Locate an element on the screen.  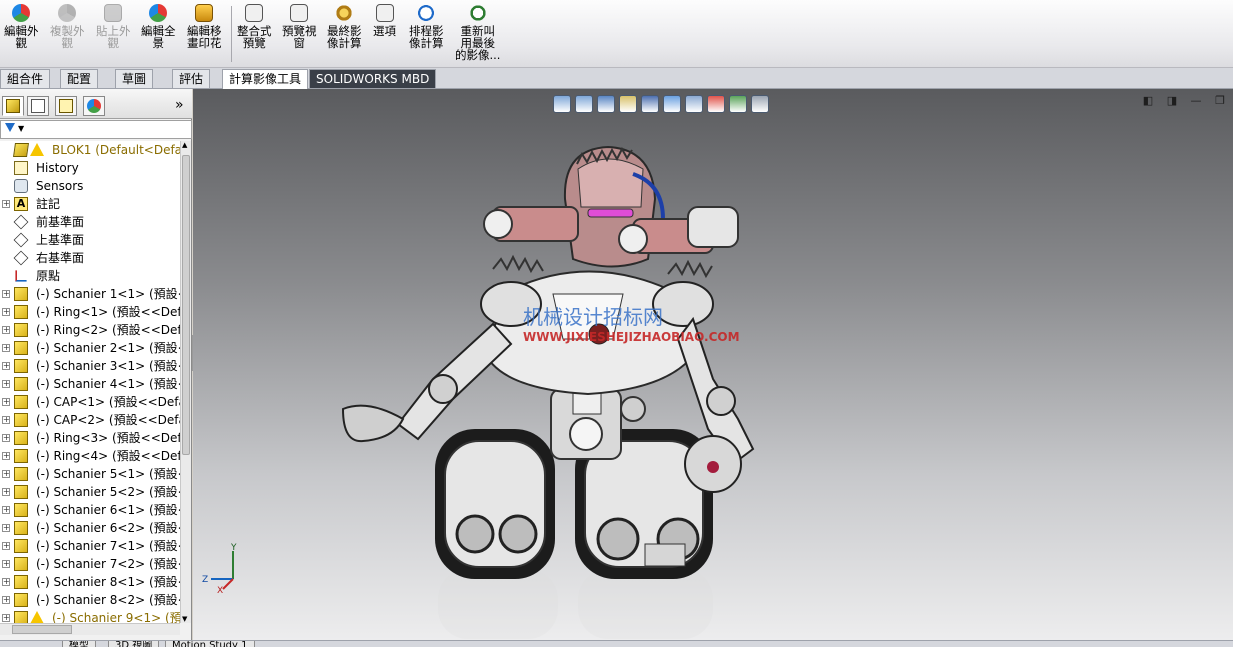
scroll-up-icon: ▲ is located at coordinates (184, 145).